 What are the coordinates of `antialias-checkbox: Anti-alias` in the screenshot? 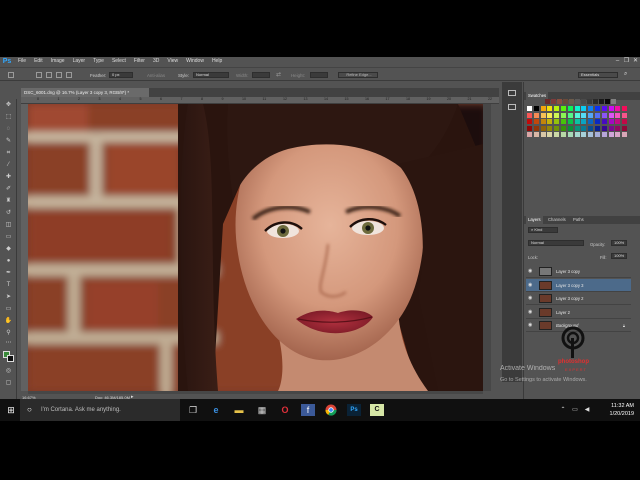 It's located at (156, 75).